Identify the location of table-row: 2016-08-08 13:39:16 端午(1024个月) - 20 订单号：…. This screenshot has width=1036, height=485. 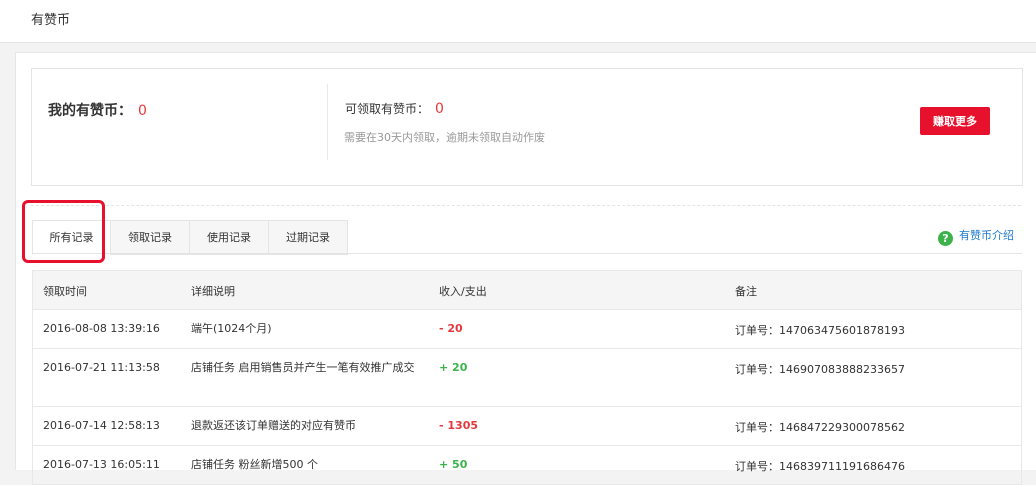
(527, 329).